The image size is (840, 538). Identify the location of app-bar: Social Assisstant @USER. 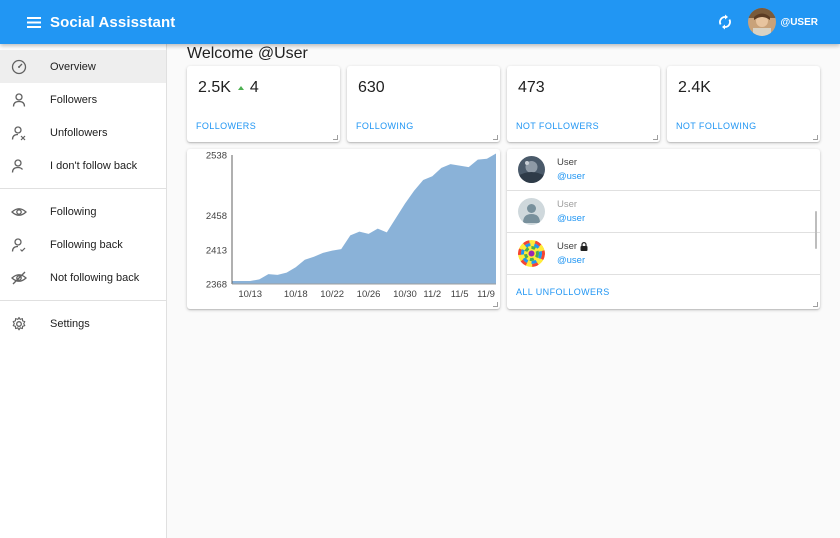
(420, 22).